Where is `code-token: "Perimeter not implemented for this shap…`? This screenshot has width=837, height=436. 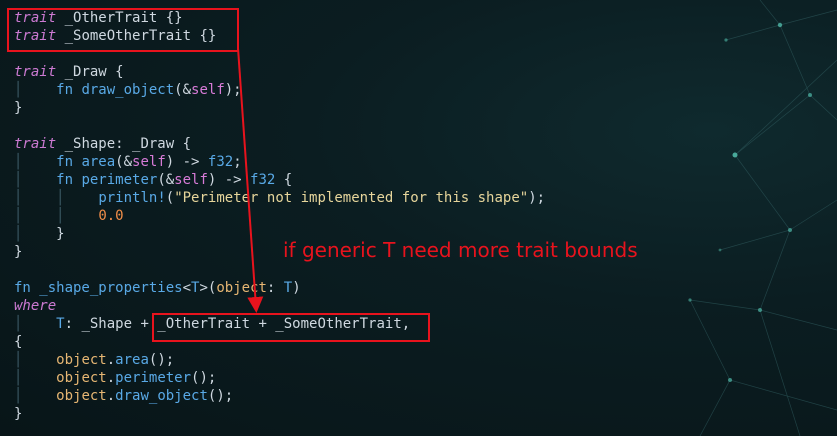 code-token: "Perimeter not implemented for this shap… is located at coordinates (351, 198).